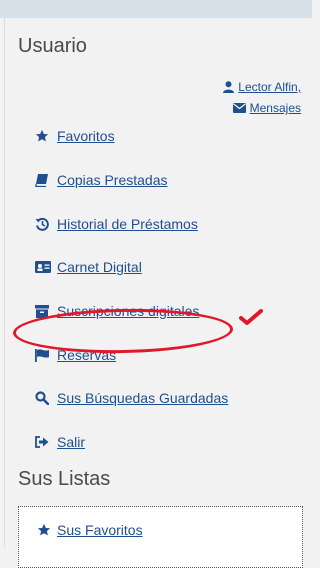 Image resolution: width=320 pixels, height=568 pixels. I want to click on id-card-icon, so click(44, 267).